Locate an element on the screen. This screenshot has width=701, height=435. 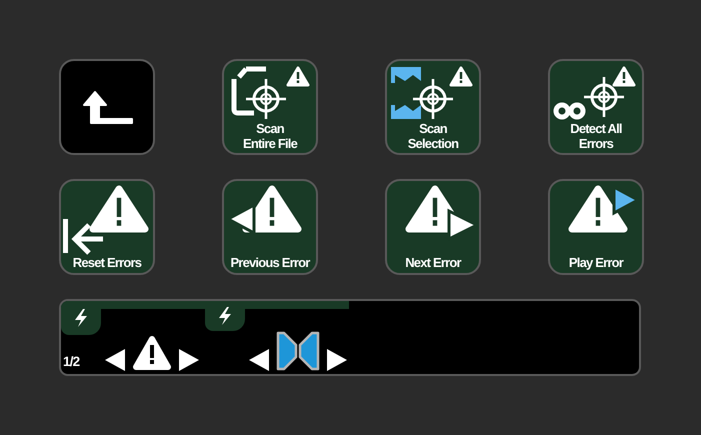
page-indicator: 1/2 is located at coordinates (71, 362).